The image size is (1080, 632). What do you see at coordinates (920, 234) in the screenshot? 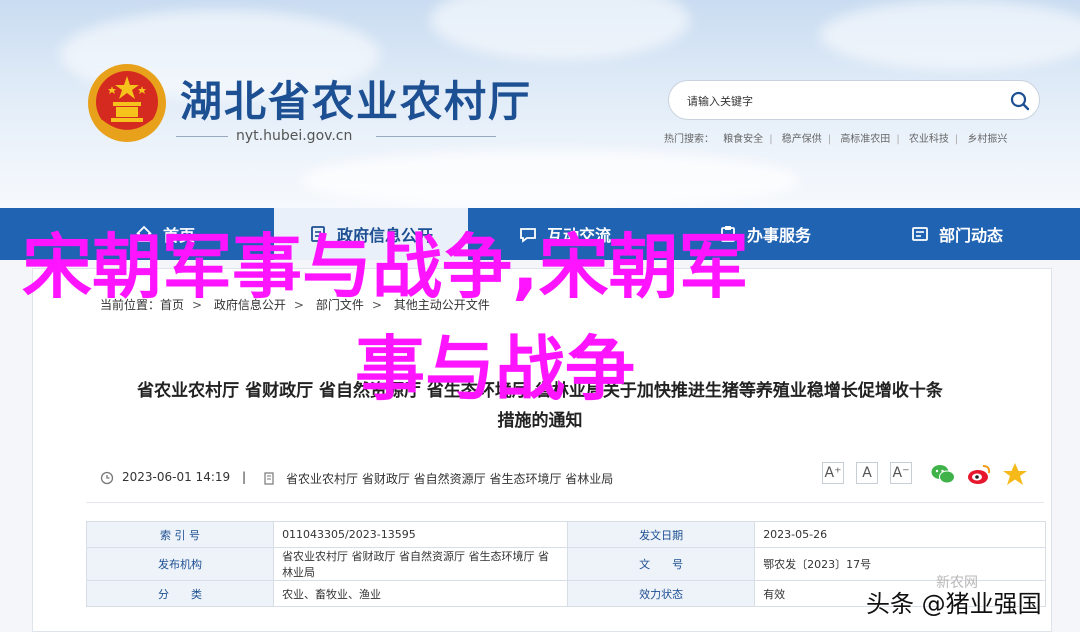
I see `news-icon` at bounding box center [920, 234].